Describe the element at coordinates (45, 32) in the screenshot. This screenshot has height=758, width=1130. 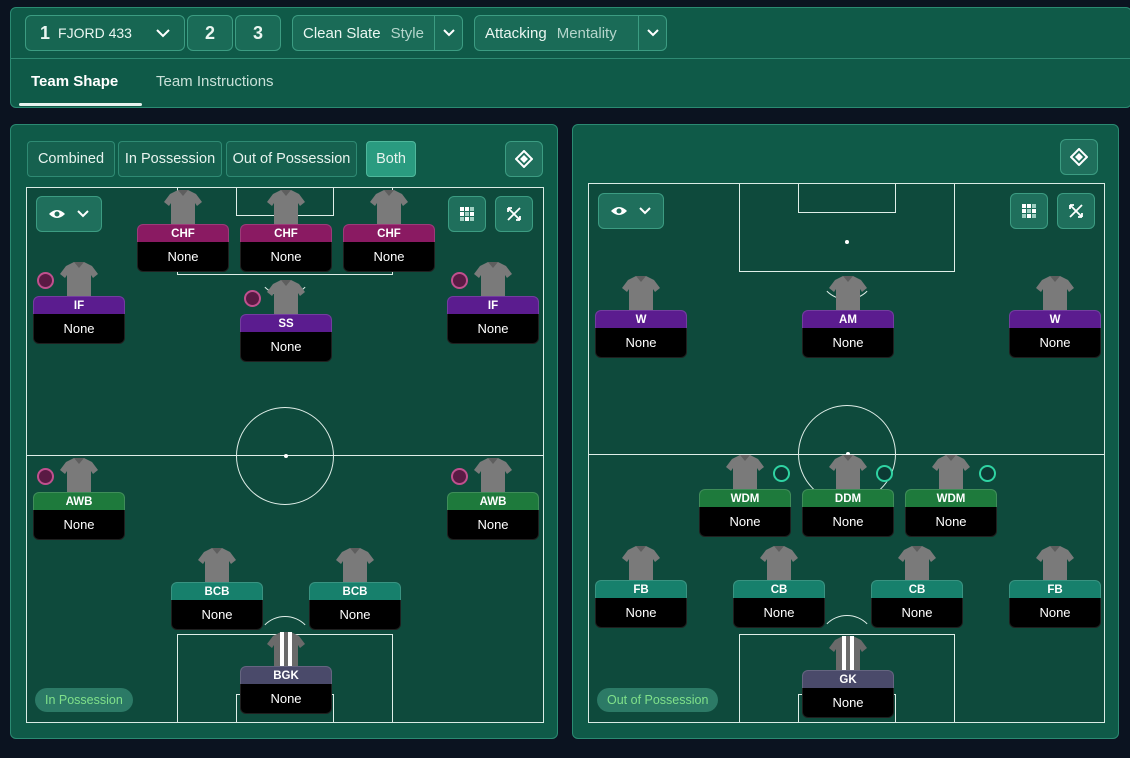
I see `tactic-slot-1-number: 1` at that location.